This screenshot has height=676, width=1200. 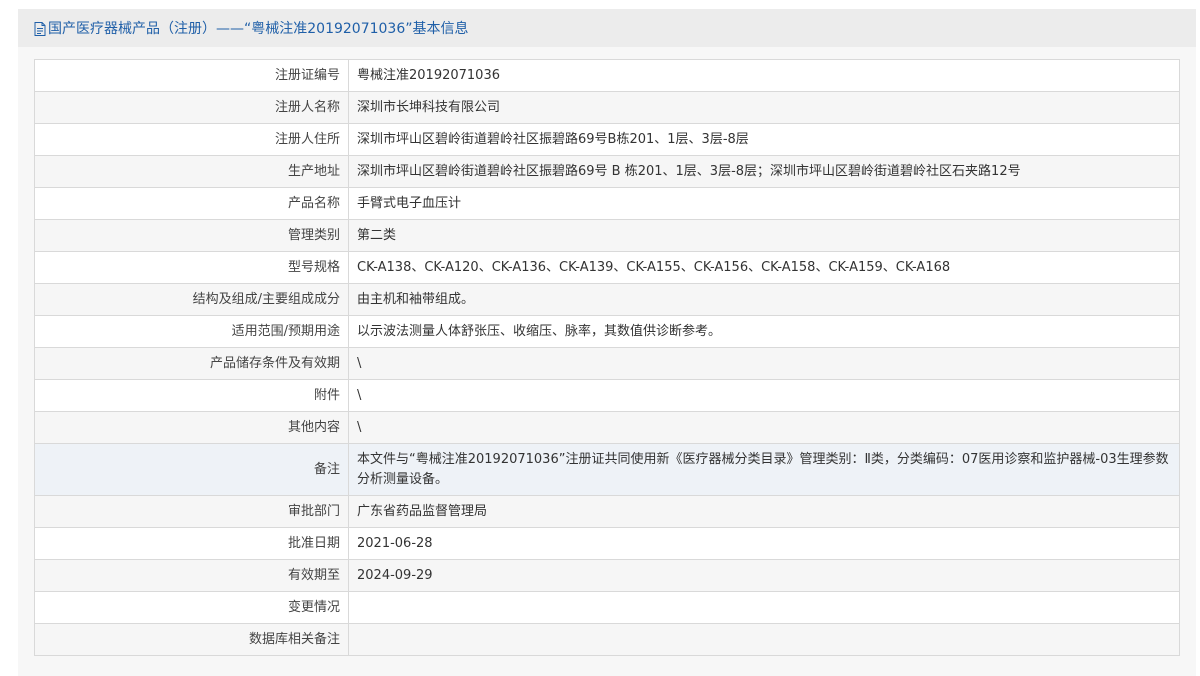 What do you see at coordinates (764, 139) in the screenshot?
I see `row-value: 深圳市坪山区碧岭街道碧岭社区振碧路69号B栋201、1层、3层-8层` at bounding box center [764, 139].